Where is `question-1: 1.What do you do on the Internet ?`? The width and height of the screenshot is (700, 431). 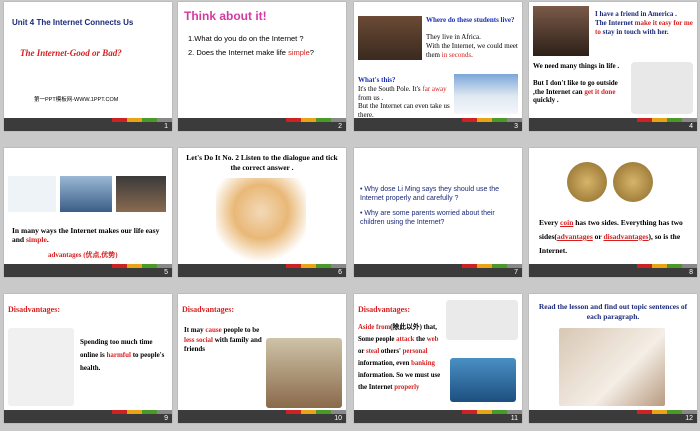 question-1: 1.What do you do on the Internet ? is located at coordinates (246, 38).